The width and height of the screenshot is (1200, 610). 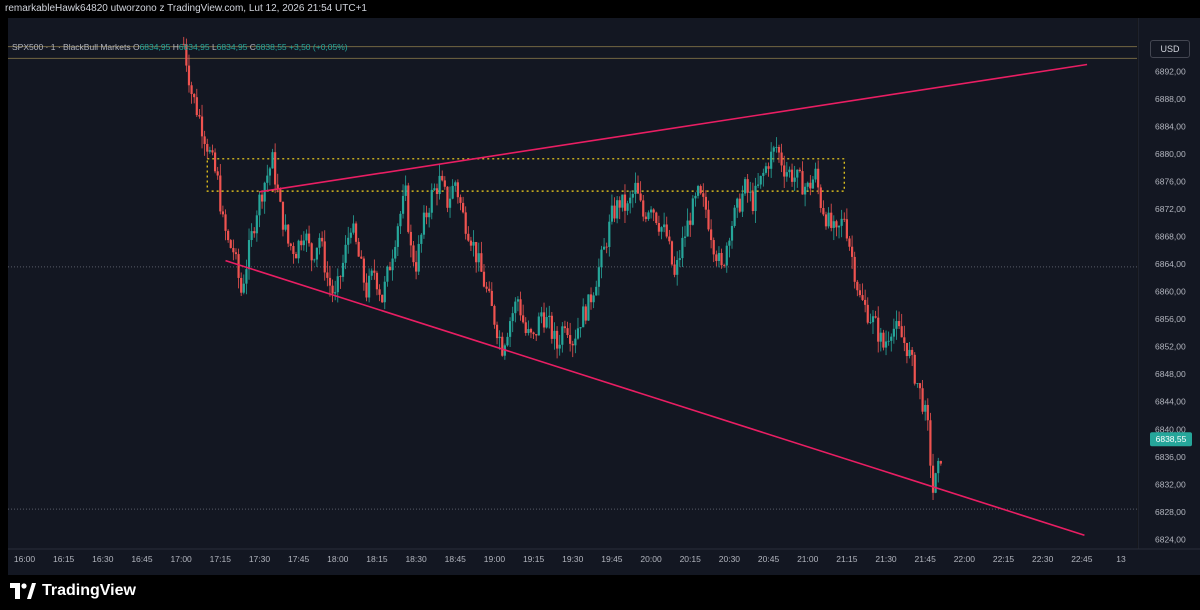 What do you see at coordinates (64, 559) in the screenshot?
I see `x-tick-label: 16:15` at bounding box center [64, 559].